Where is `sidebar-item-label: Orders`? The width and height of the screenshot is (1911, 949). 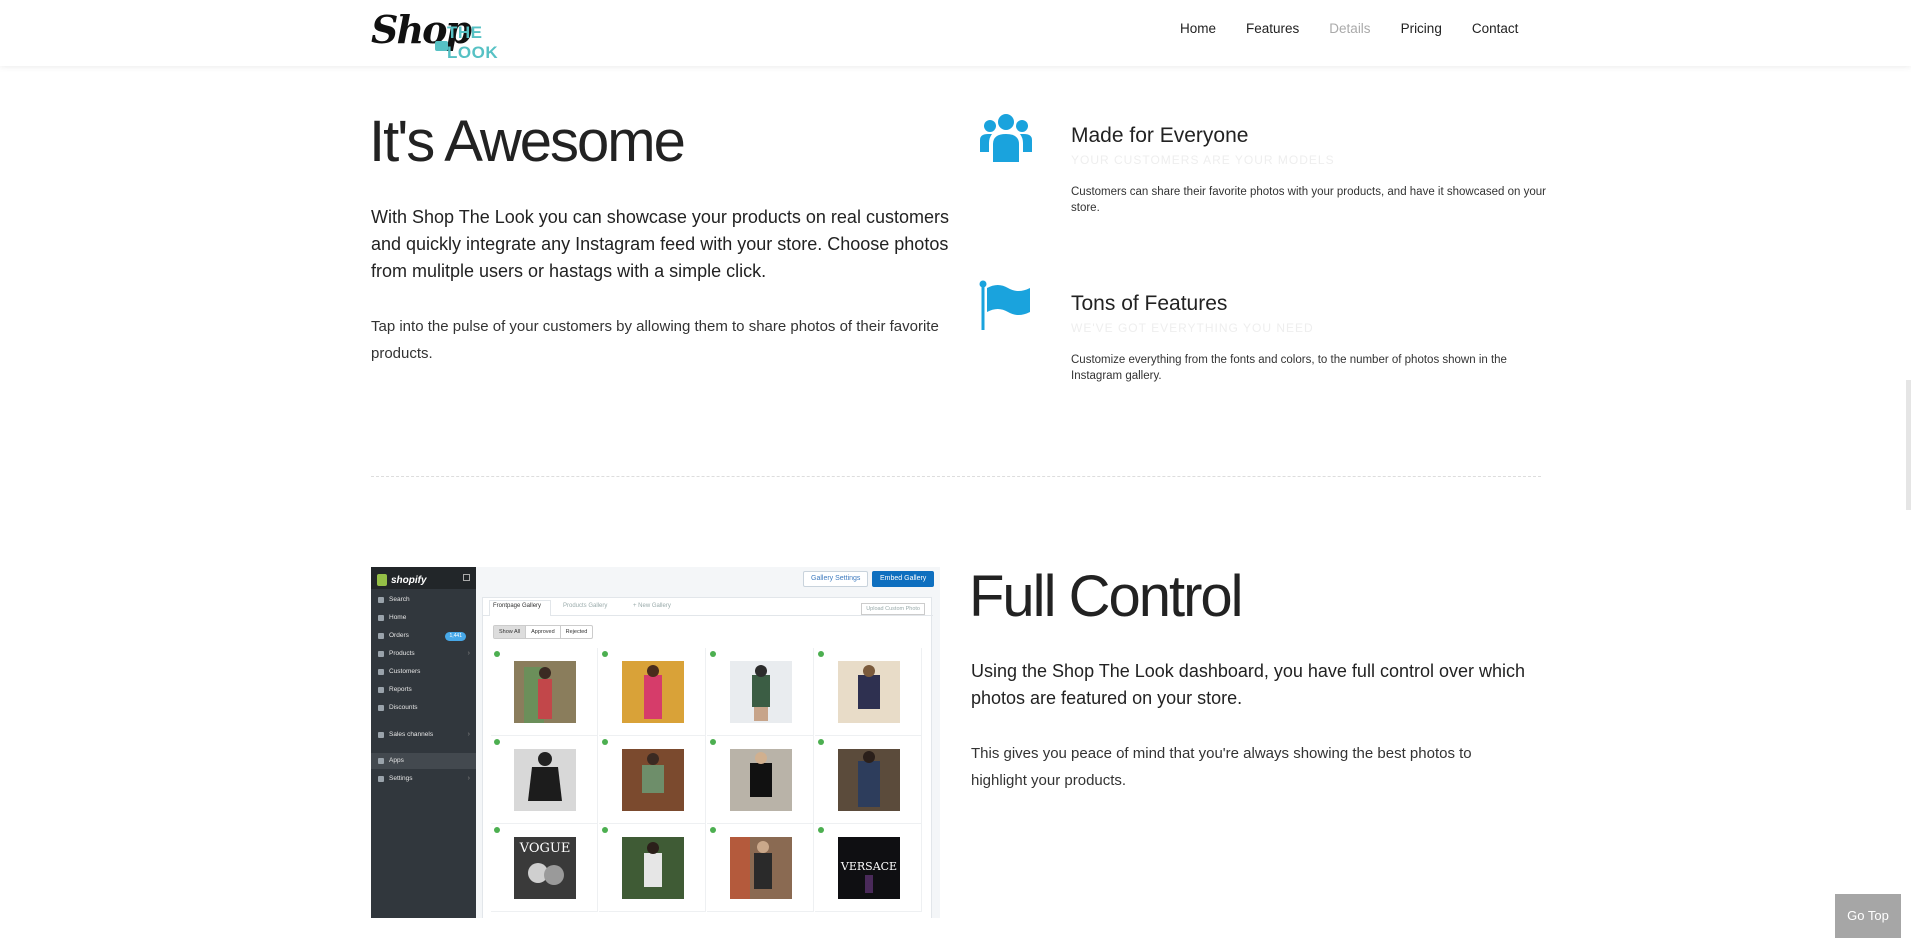 sidebar-item-label: Orders is located at coordinates (399, 635).